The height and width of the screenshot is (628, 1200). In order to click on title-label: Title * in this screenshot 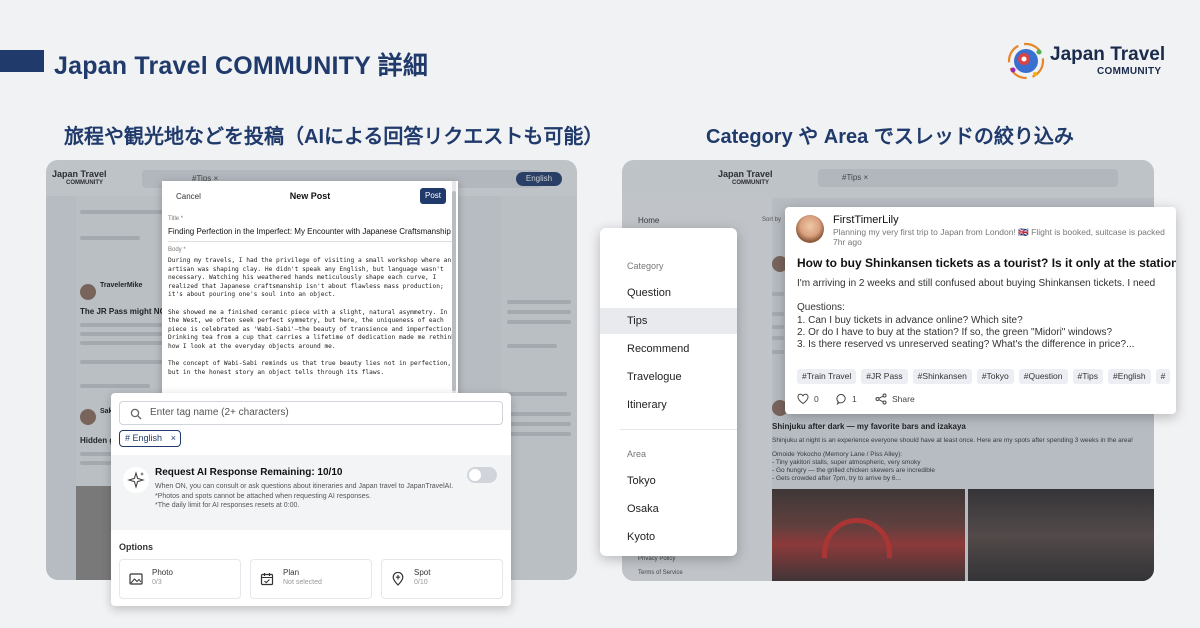, I will do `click(176, 219)`.